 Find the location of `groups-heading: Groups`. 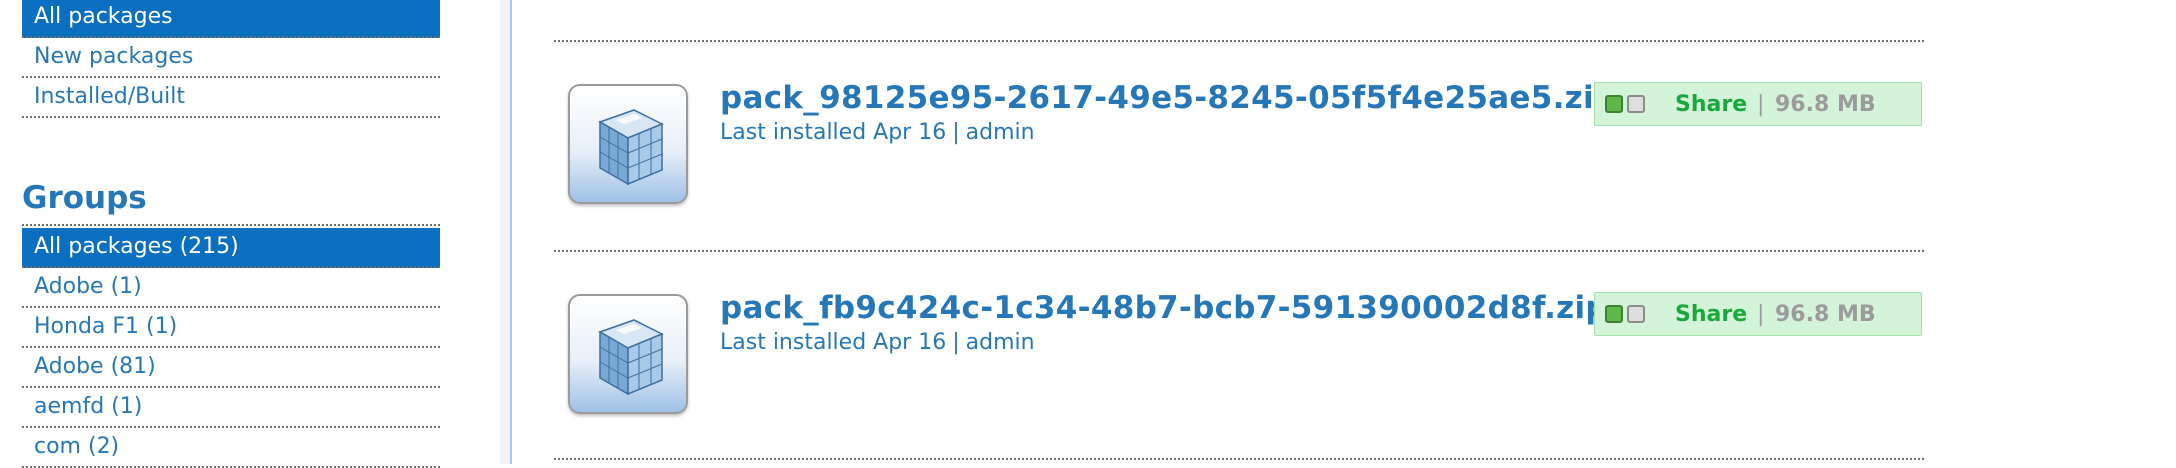

groups-heading: Groups is located at coordinates (84, 198).